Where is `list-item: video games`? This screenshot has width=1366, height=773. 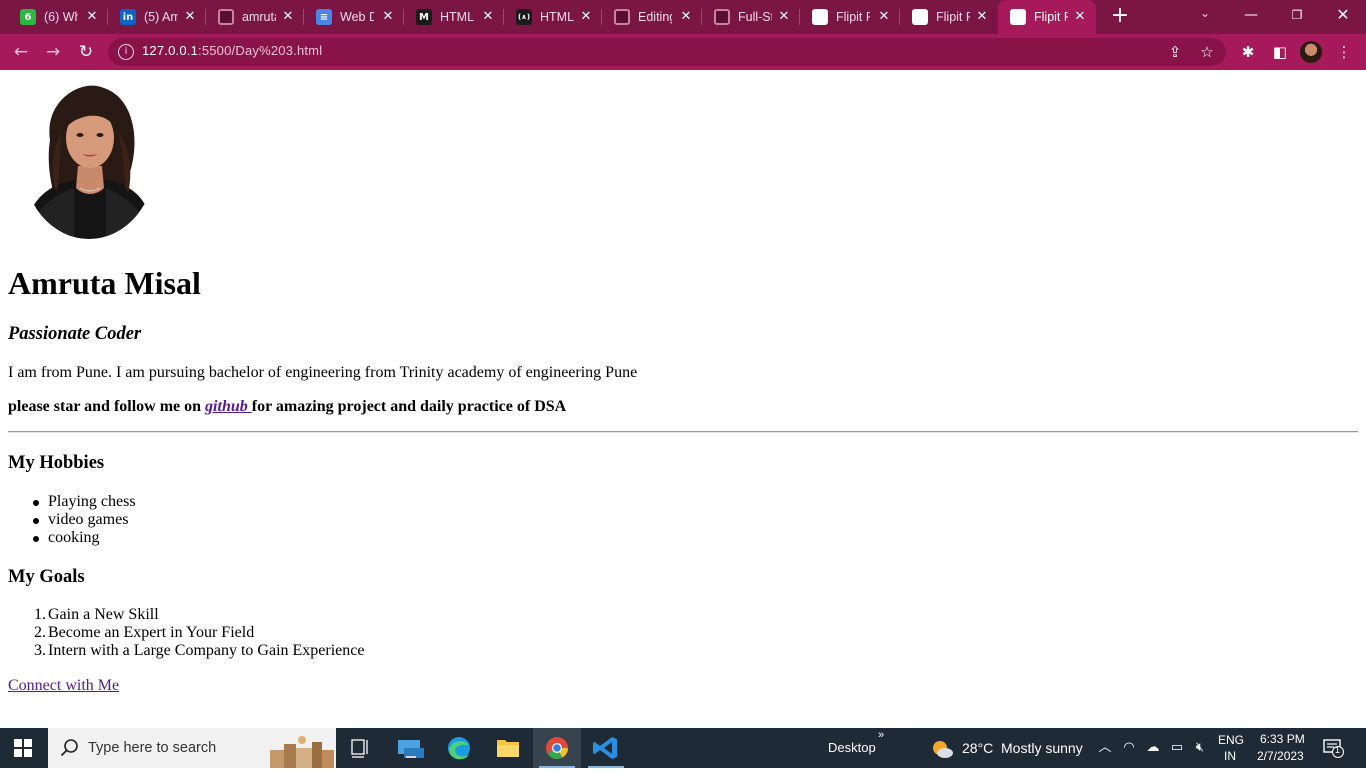 list-item: video games is located at coordinates (72, 520).